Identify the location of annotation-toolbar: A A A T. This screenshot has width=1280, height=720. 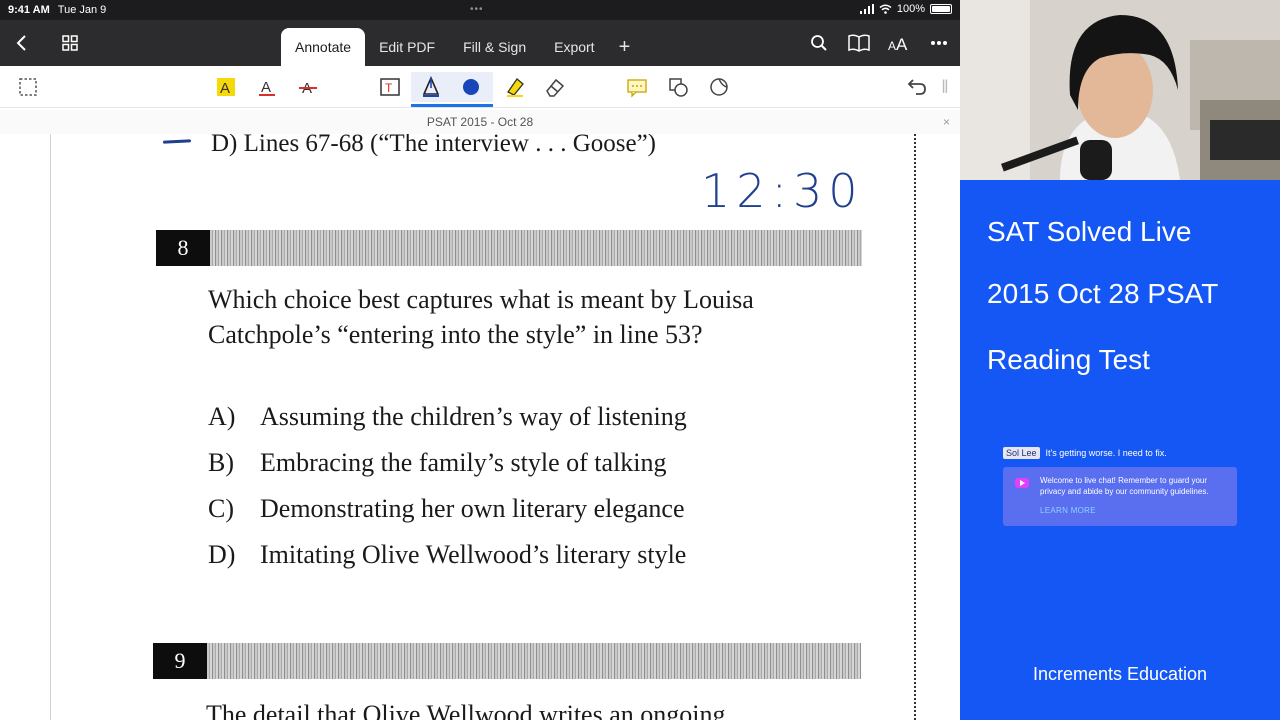
(480, 87).